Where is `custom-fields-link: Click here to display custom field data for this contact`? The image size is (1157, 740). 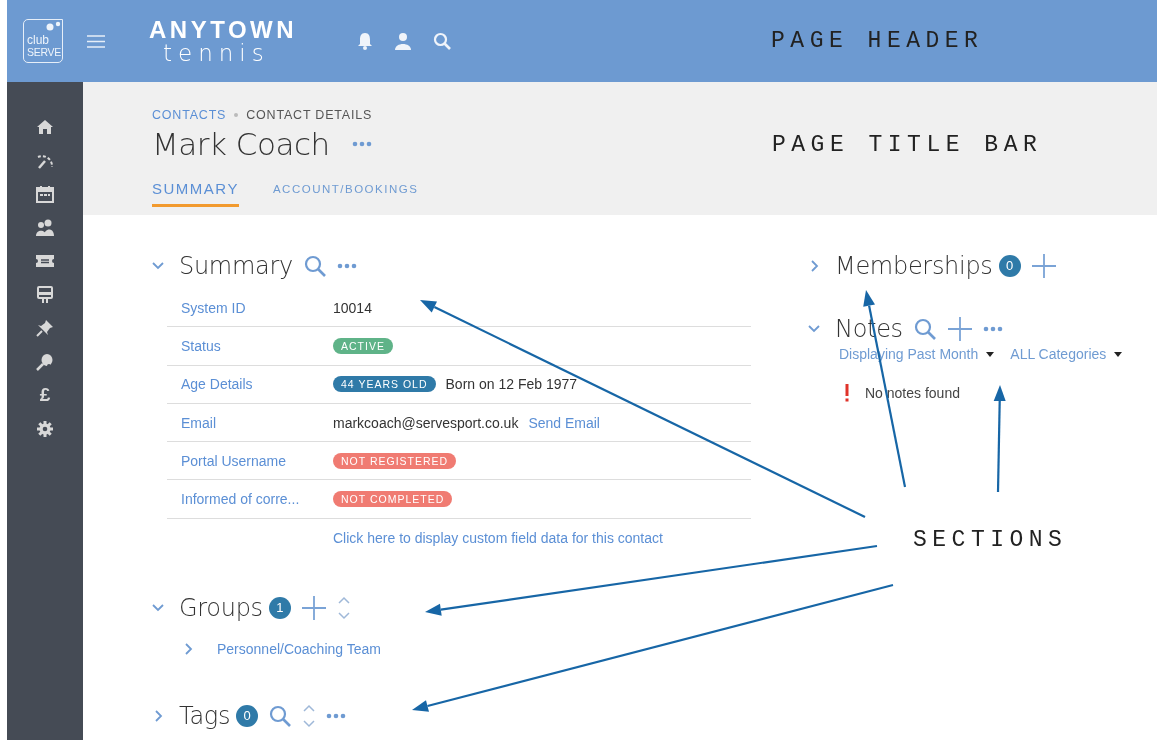
custom-fields-link: Click here to display custom field data for this contact is located at coordinates (498, 537).